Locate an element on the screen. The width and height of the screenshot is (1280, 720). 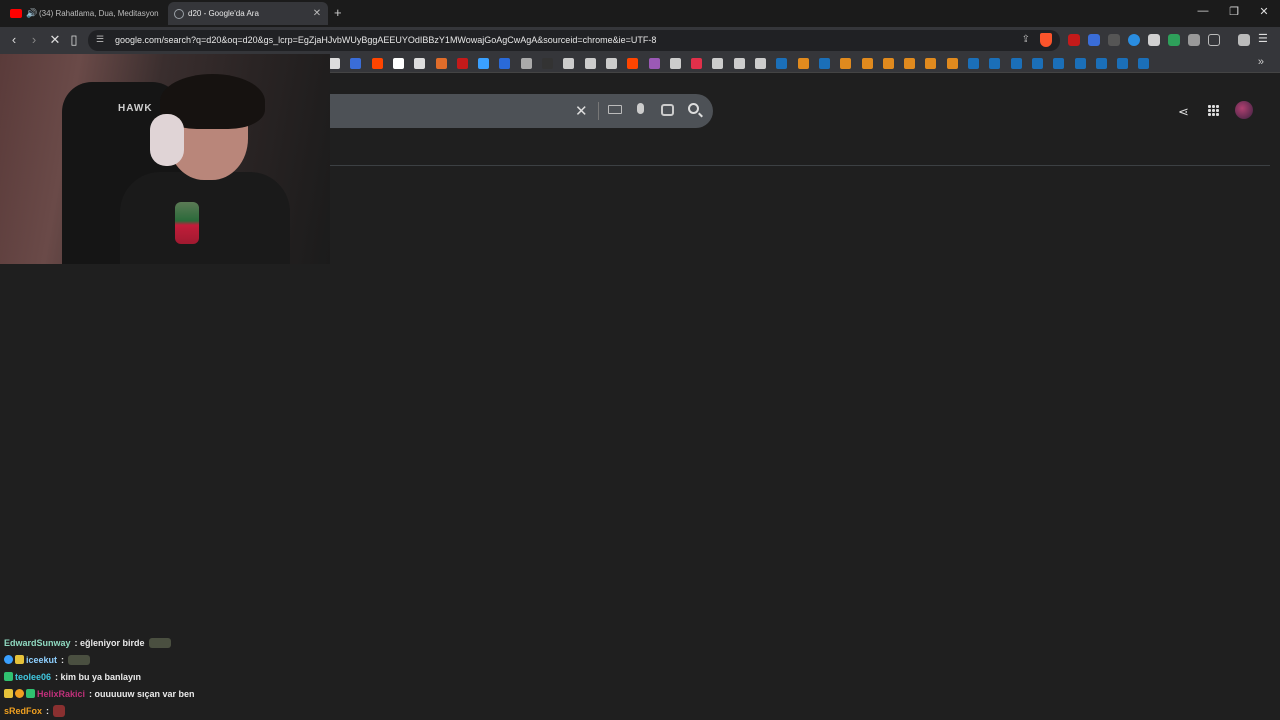
microphone-icon is located at coordinates (640, 108).